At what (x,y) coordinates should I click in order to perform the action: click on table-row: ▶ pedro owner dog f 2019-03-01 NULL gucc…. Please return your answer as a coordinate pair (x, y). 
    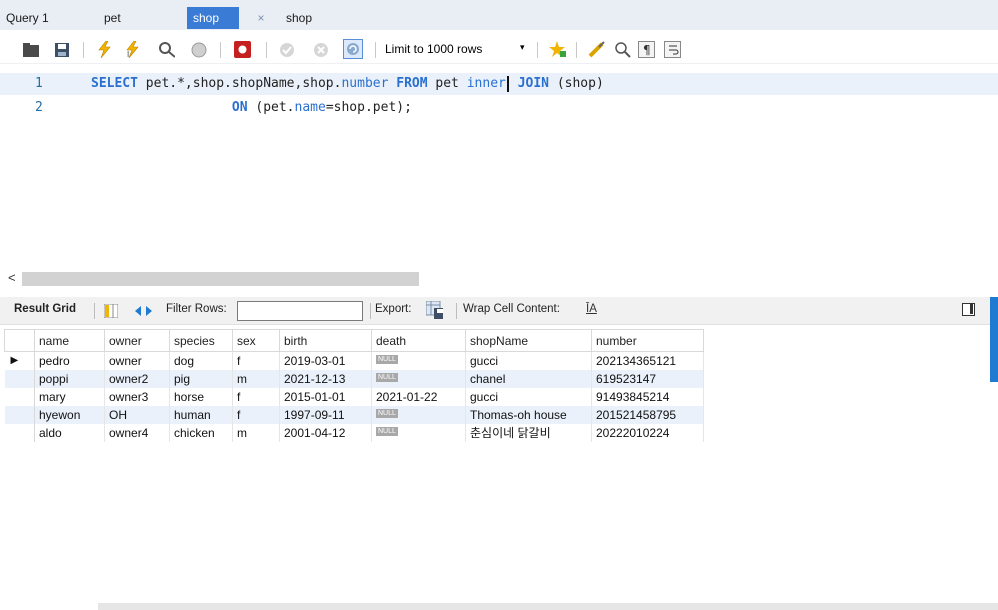
    Looking at the image, I should click on (354, 360).